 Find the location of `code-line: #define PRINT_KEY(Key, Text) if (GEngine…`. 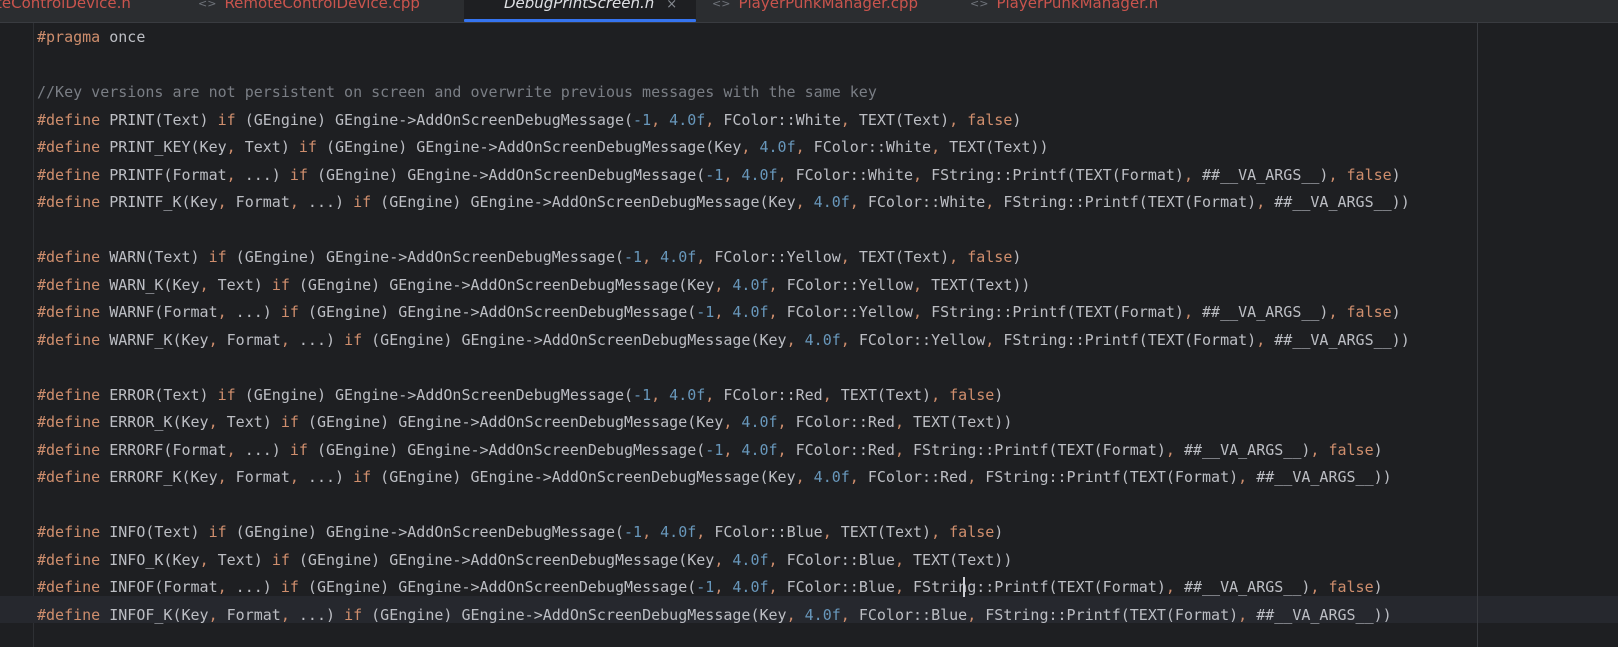

code-line: #define PRINT_KEY(Key, Text) if (GEngine… is located at coordinates (543, 147).